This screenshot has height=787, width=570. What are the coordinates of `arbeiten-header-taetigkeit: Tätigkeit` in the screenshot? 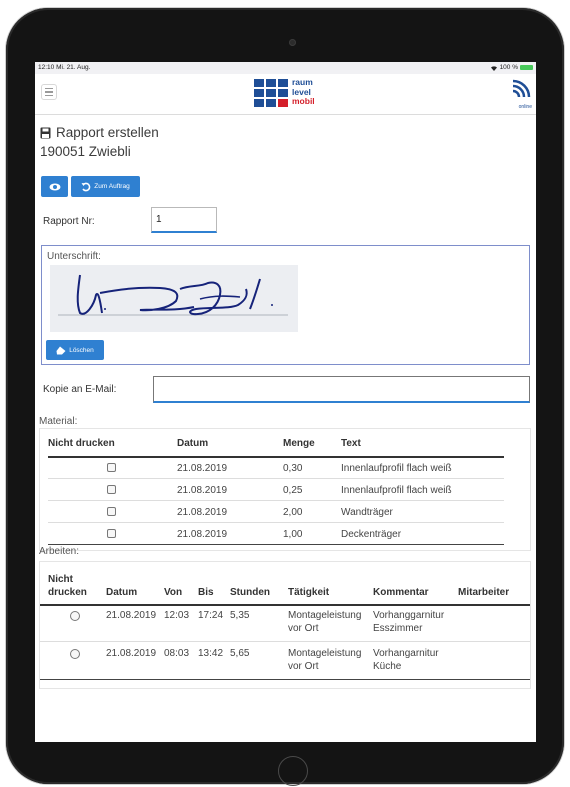 It's located at (309, 592).